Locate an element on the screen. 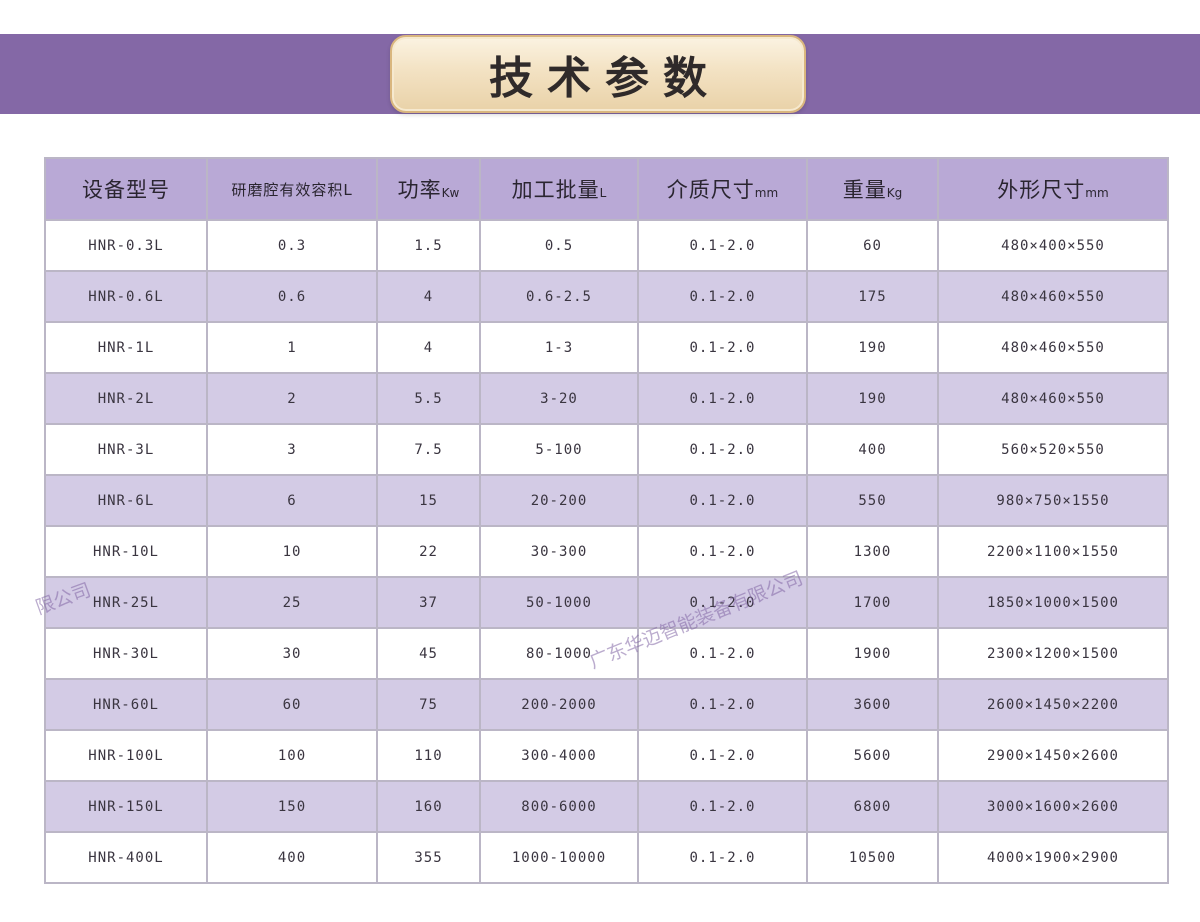  cell-batch: 300-4000 is located at coordinates (559, 755).